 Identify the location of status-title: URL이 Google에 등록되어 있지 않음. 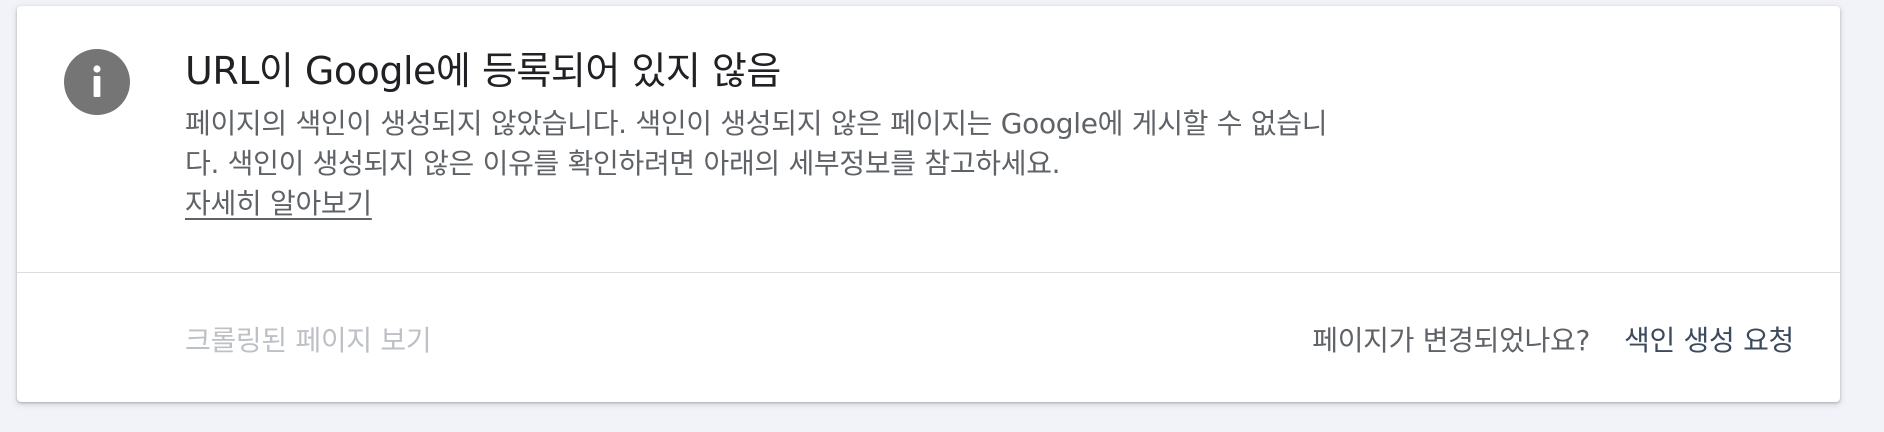
(483, 71).